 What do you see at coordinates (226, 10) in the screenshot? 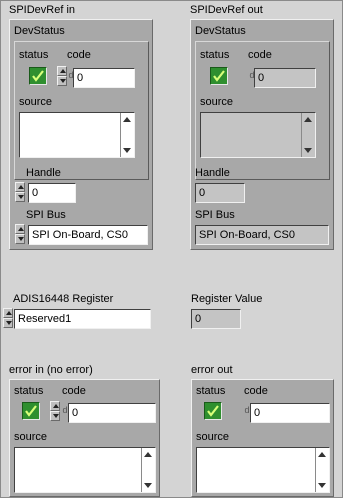
I see `spidevref-out-label: SPIDevRef out` at bounding box center [226, 10].